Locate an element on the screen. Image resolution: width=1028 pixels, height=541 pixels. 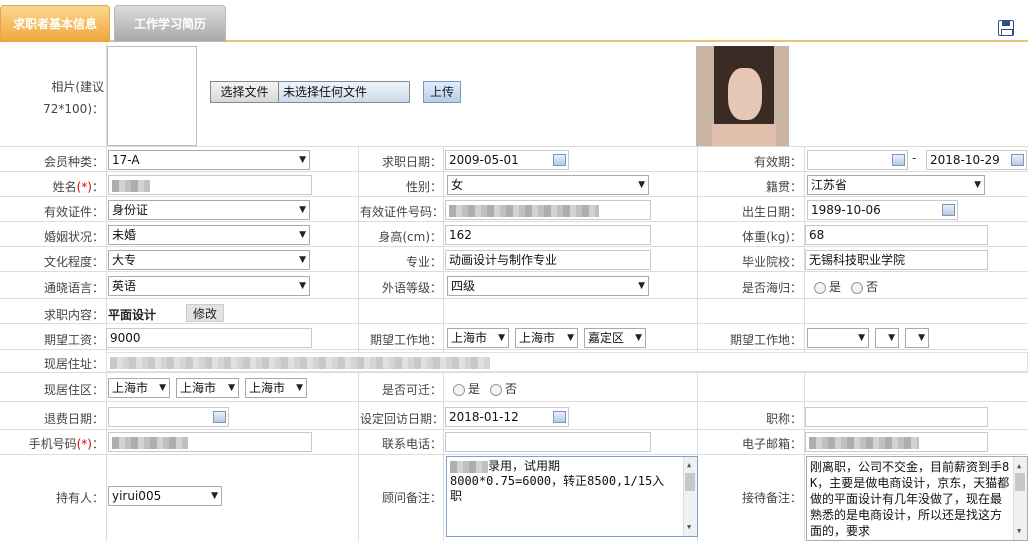
mobile-input is located at coordinates (210, 442).